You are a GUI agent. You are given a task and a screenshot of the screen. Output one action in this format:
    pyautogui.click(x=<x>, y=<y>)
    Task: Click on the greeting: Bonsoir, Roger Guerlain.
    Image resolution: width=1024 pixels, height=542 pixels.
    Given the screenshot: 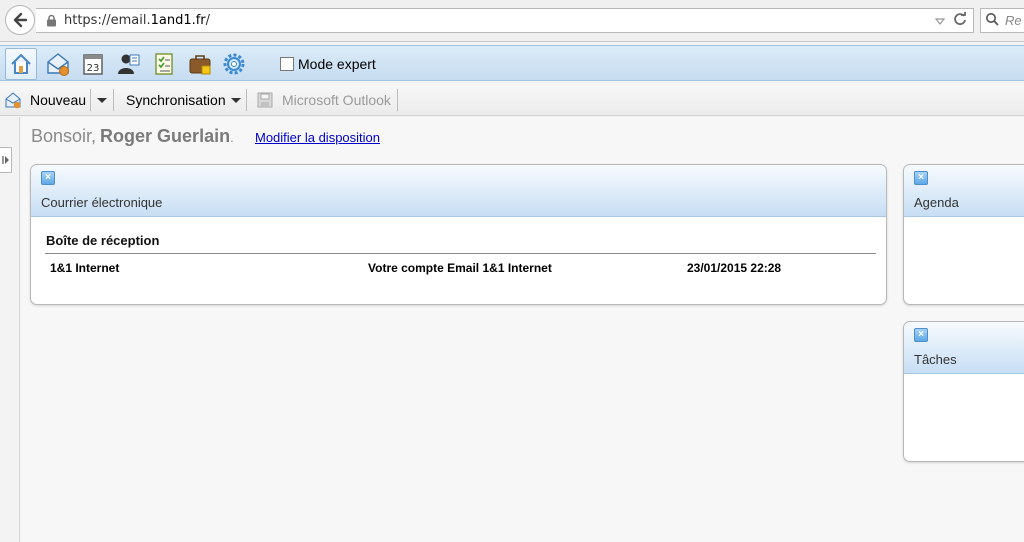 What is the action you would take?
    pyautogui.click(x=132, y=136)
    